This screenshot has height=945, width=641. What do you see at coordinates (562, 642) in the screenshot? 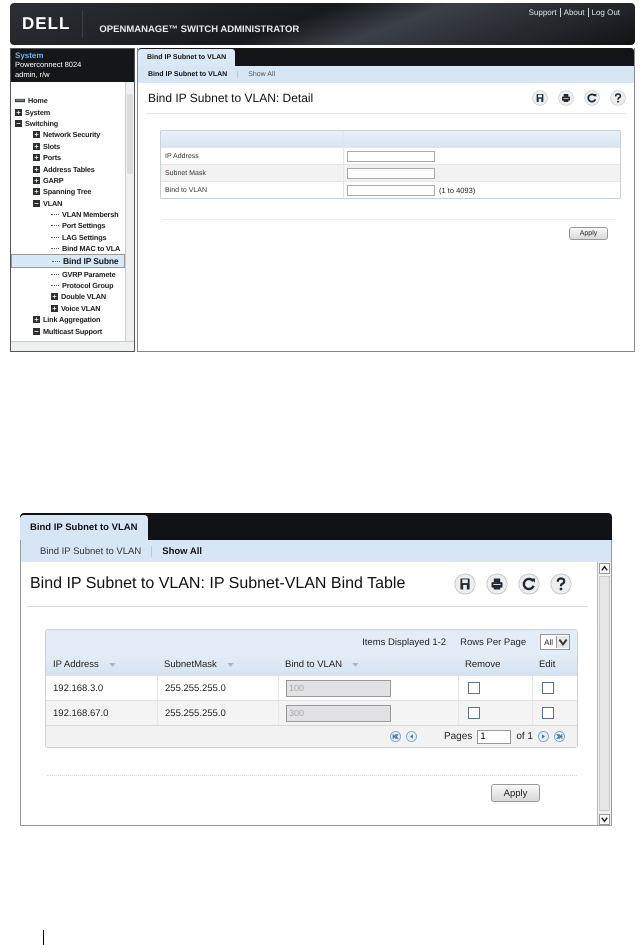
I see `dropdown-icon` at bounding box center [562, 642].